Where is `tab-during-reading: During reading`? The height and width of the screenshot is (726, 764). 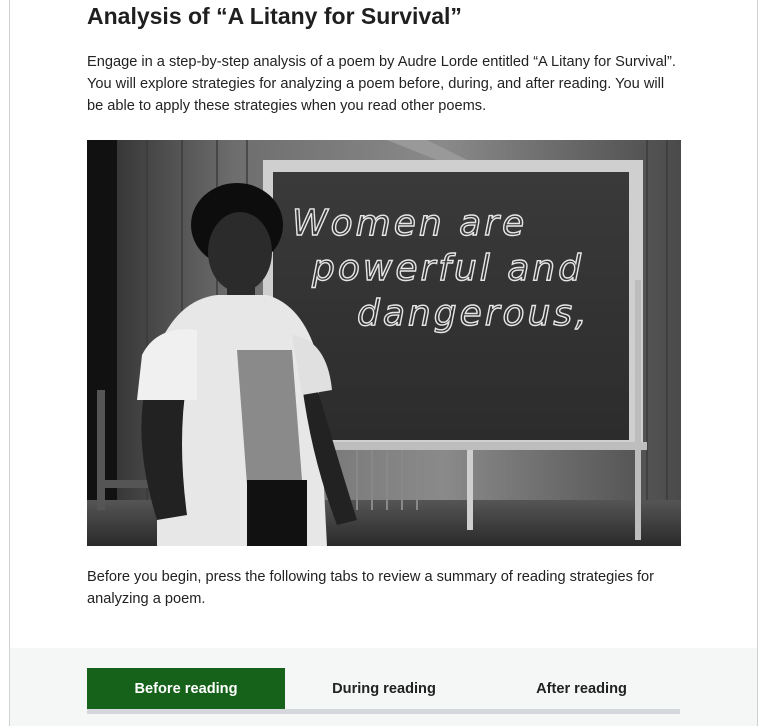 tab-during-reading: During reading is located at coordinates (384, 688).